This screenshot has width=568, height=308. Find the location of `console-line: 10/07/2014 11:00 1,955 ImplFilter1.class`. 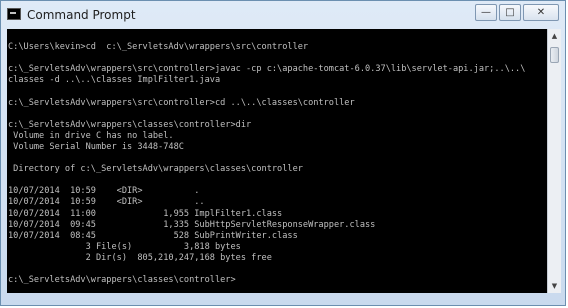

console-line: 10/07/2014 11:00 1,955 ImplFilter1.class is located at coordinates (145, 213).